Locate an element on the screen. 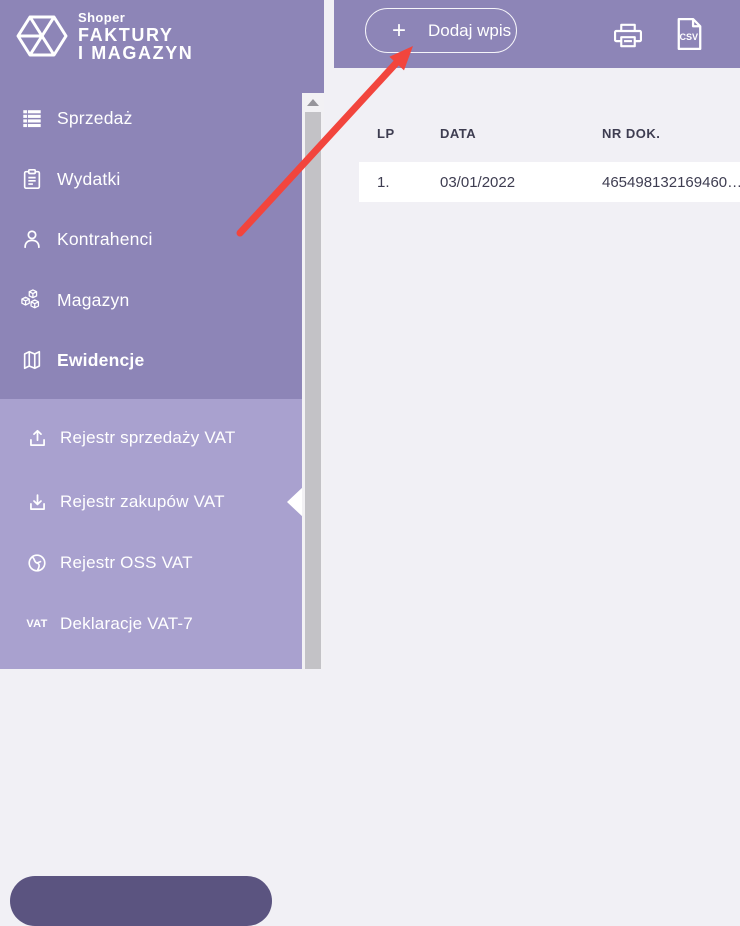  sidebar-item-wydatki: Wydatki is located at coordinates (150, 179).